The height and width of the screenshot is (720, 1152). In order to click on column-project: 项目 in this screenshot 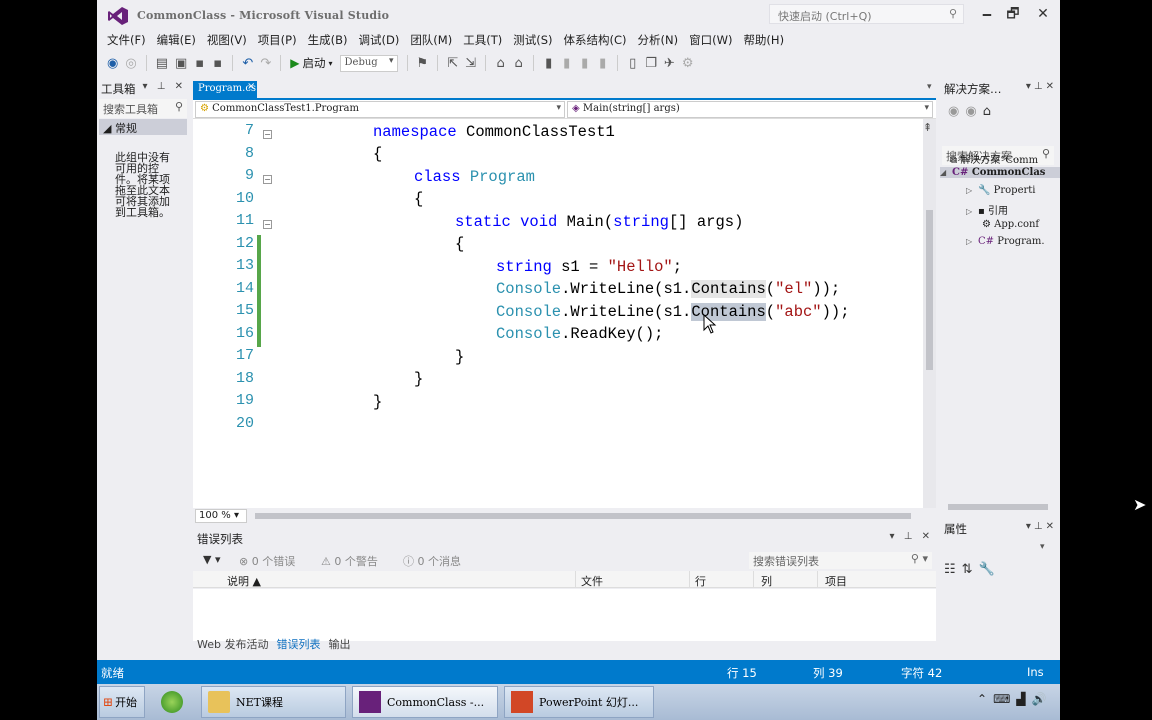, I will do `click(836, 581)`.